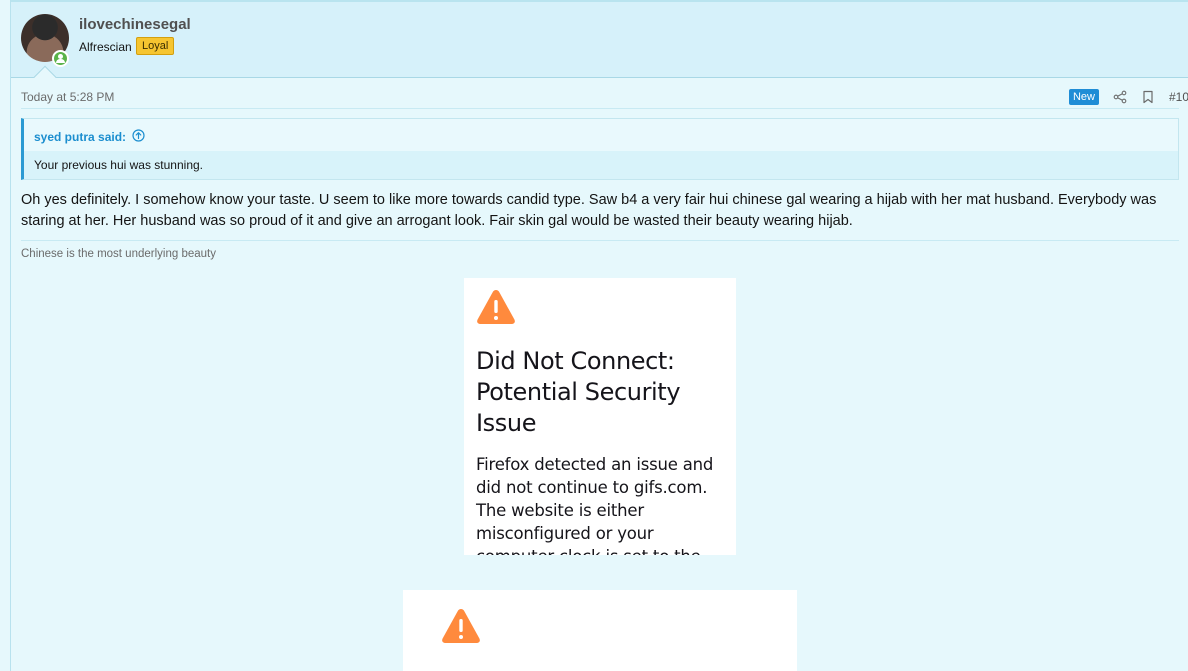  I want to click on arrow-up-circle-icon, so click(138, 137).